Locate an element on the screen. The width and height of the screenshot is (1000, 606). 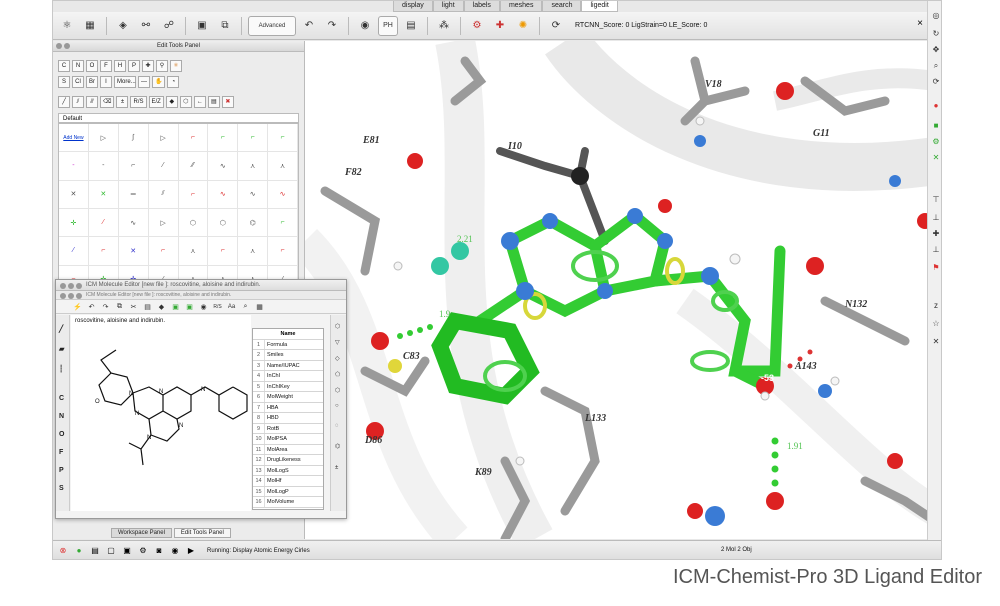
green-icon: ■ is located at coordinates (936, 126).